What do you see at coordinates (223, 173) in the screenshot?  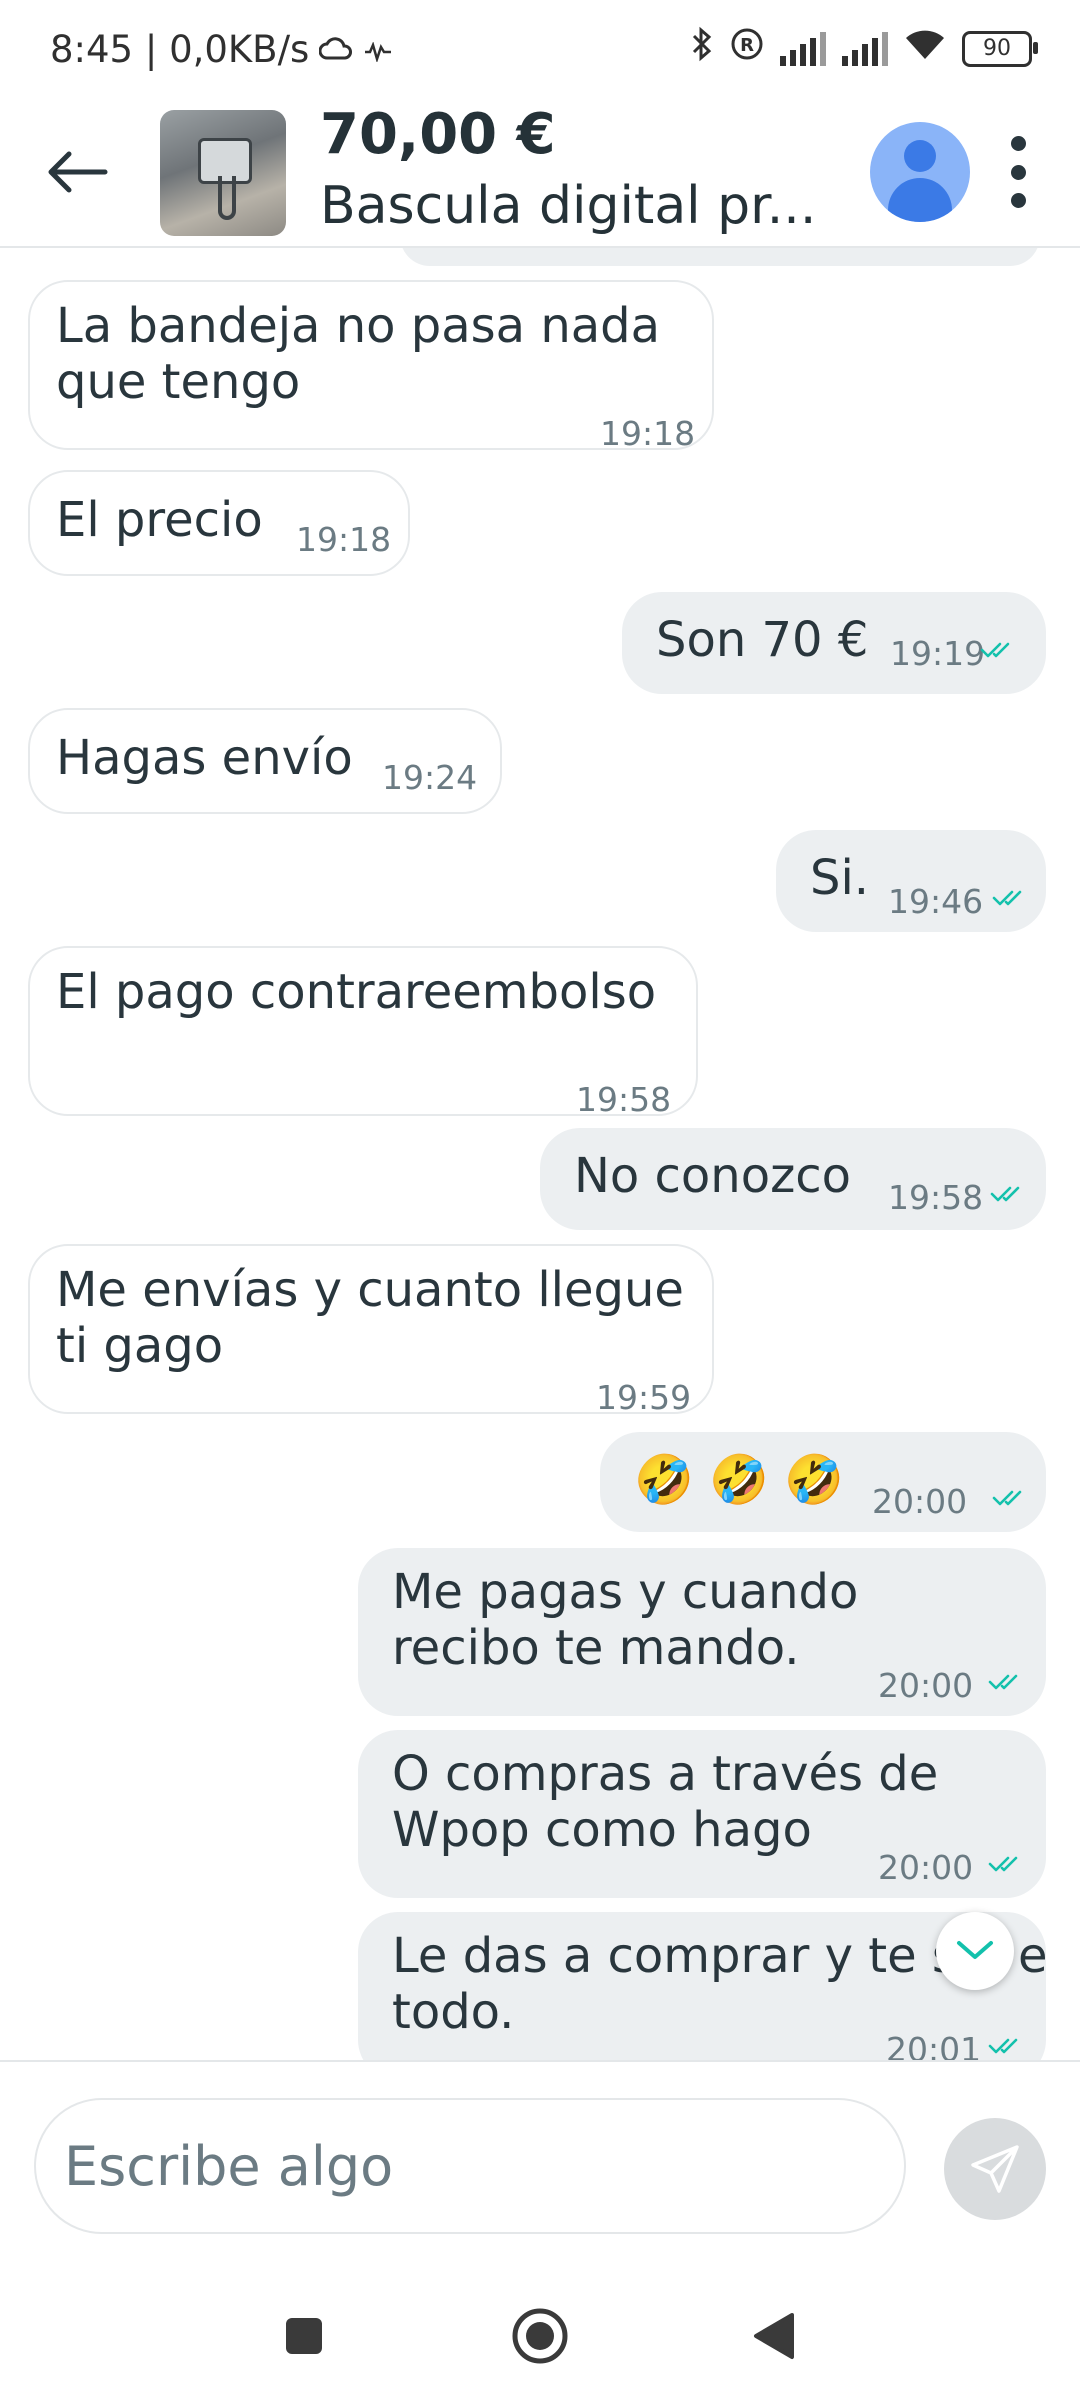 I see `product-thumbnail` at bounding box center [223, 173].